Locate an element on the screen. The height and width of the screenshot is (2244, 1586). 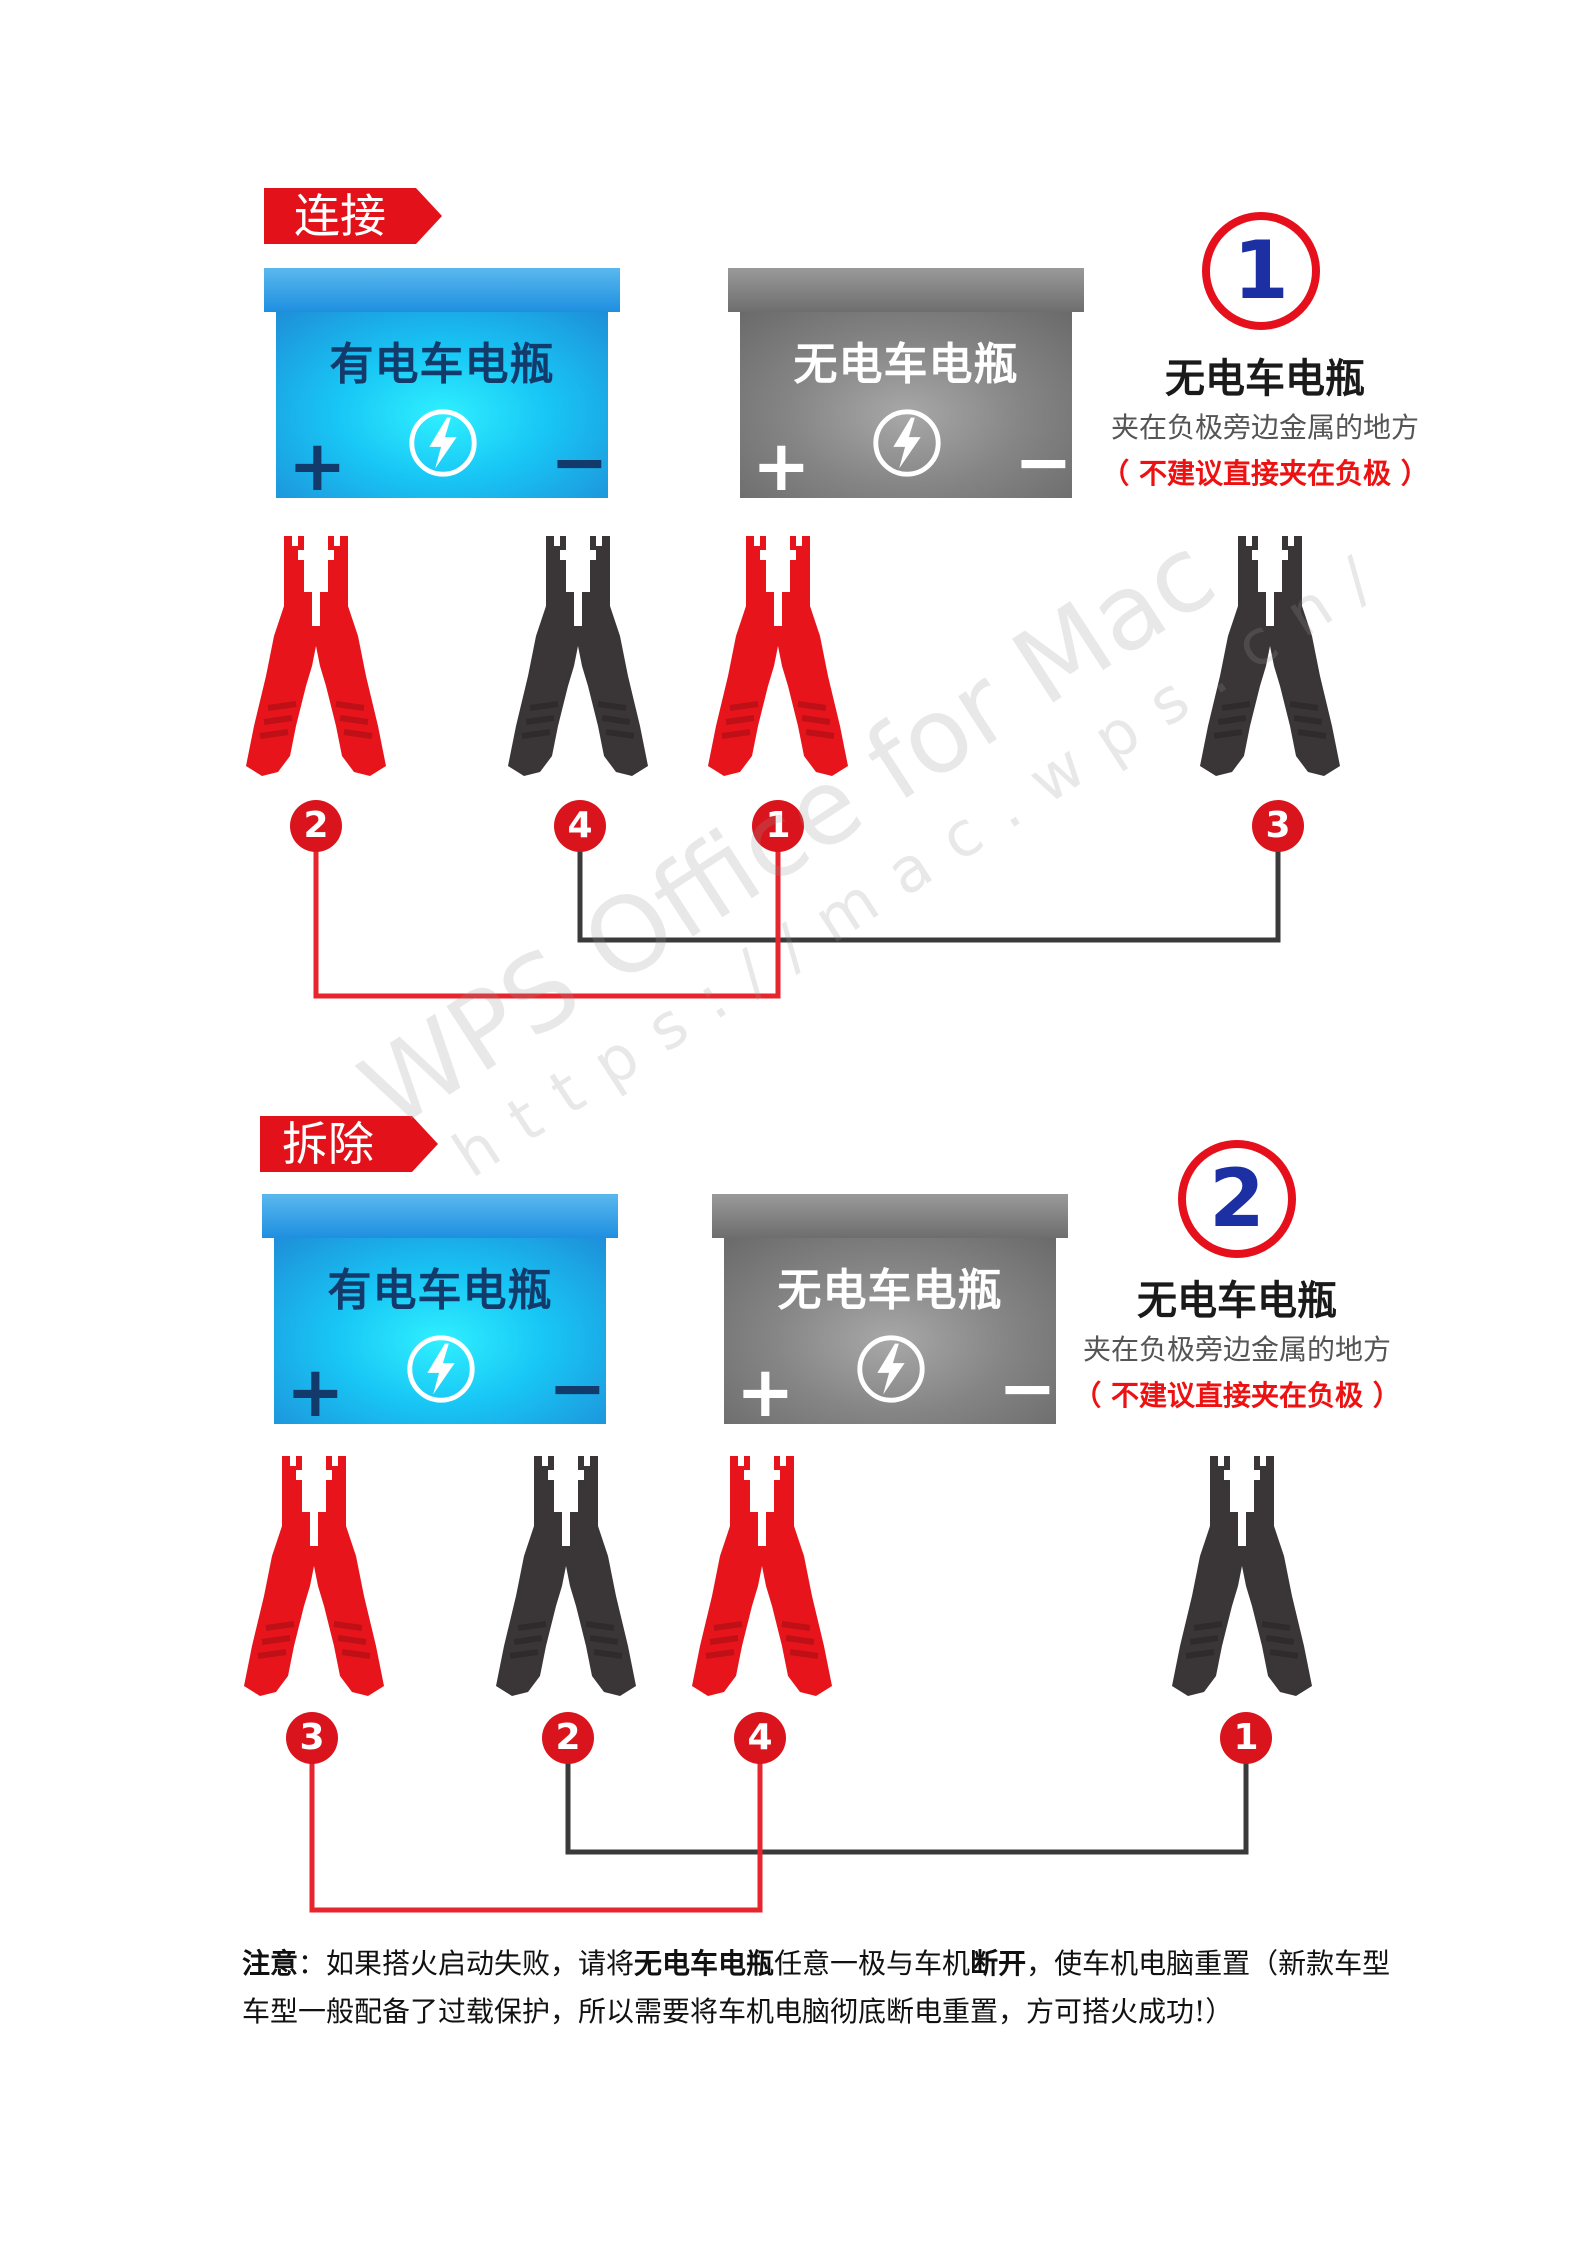
clamp-order-badge: 1 is located at coordinates (1246, 1738).